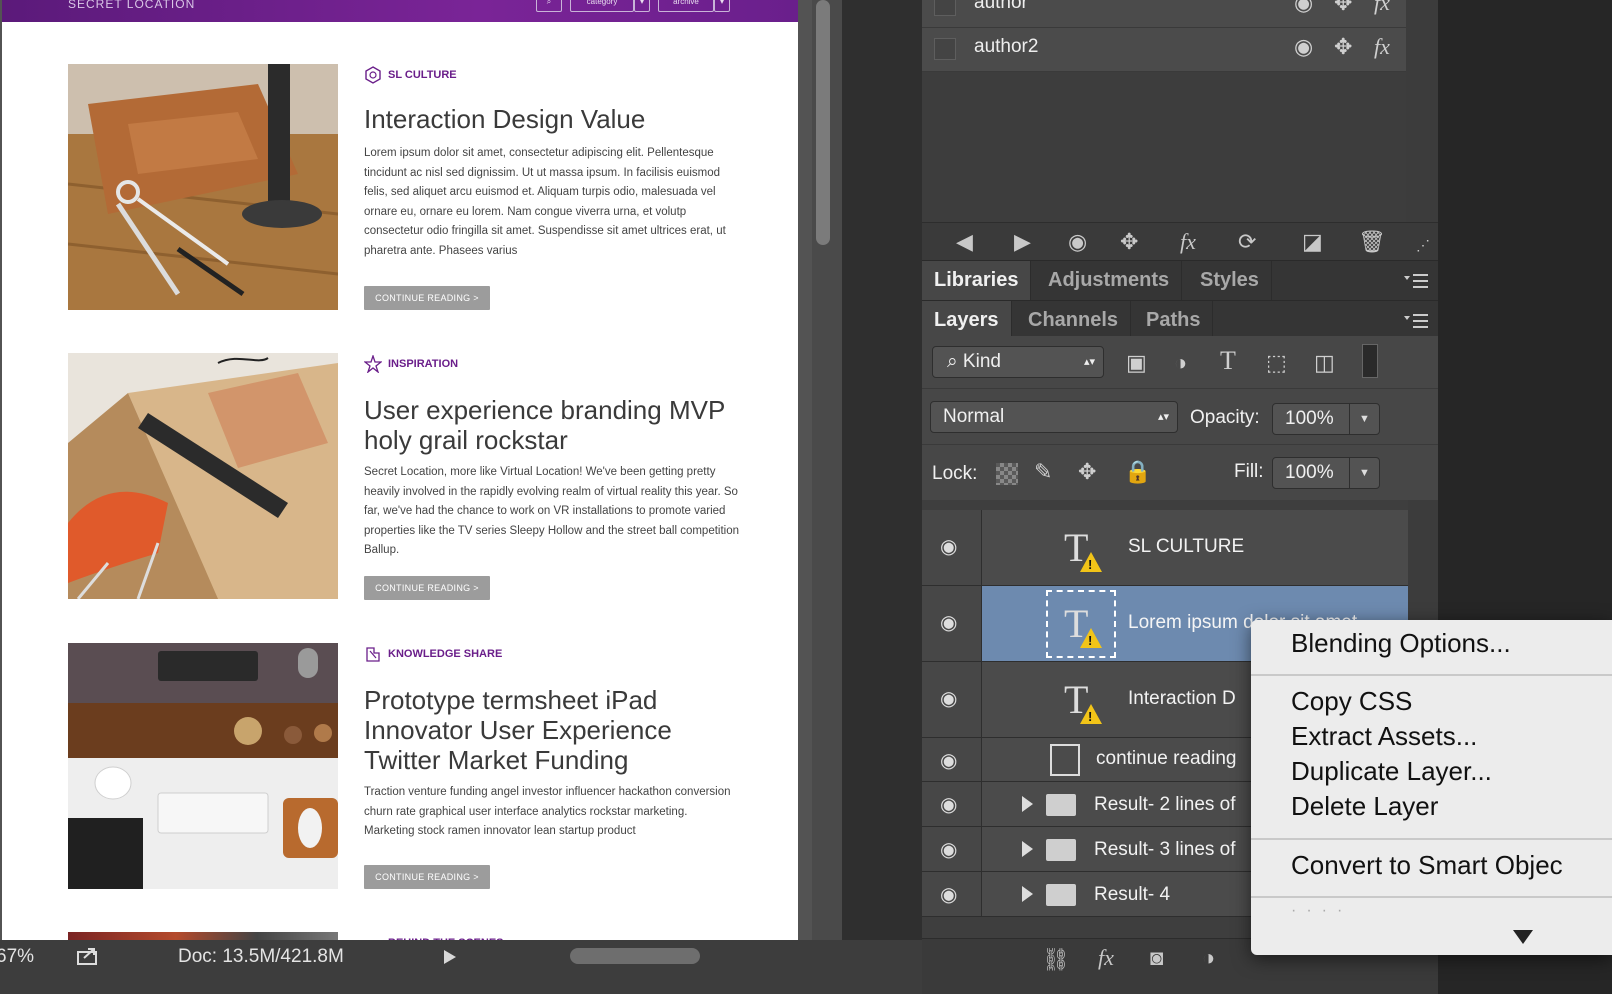 The width and height of the screenshot is (1612, 994). Describe the element at coordinates (1077, 242) in the screenshot. I see `visibility-icon: ◉` at that location.